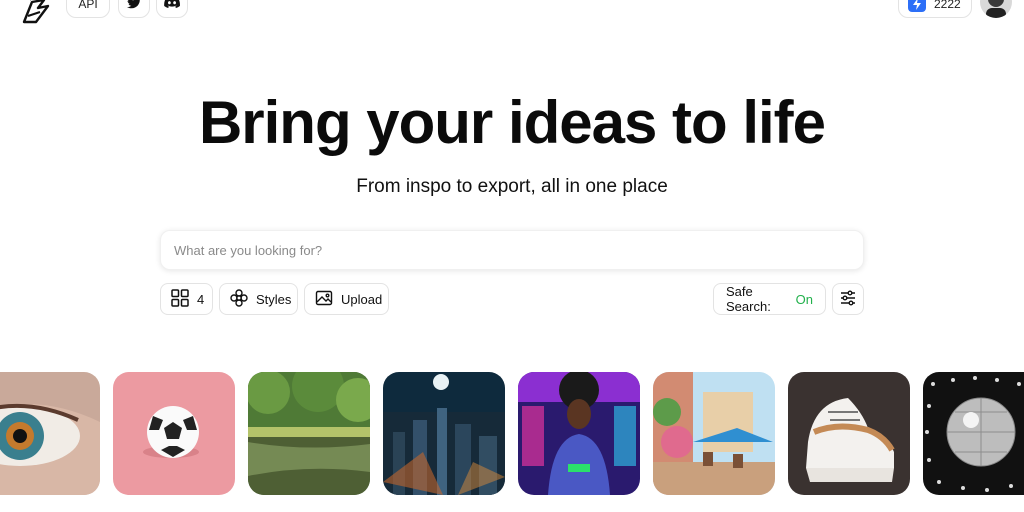 This screenshot has width=1024, height=512. Describe the element at coordinates (274, 299) in the screenshot. I see `styles-label: Styles` at that location.